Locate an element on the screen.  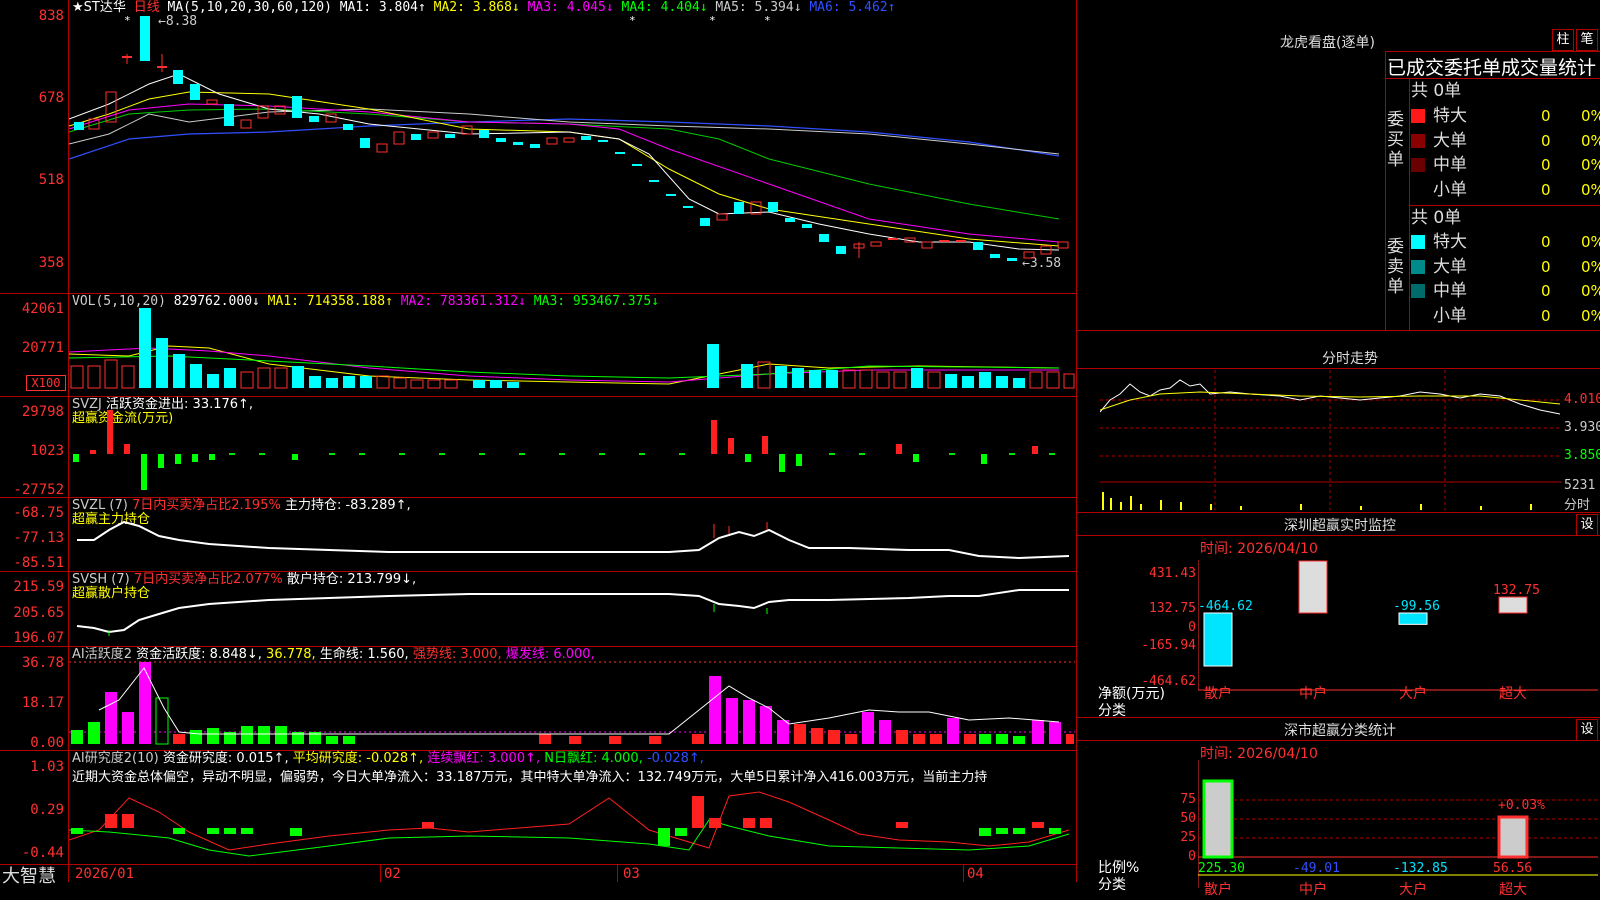
buy-row: 小单 0 0% is located at coordinates (1505, 190).